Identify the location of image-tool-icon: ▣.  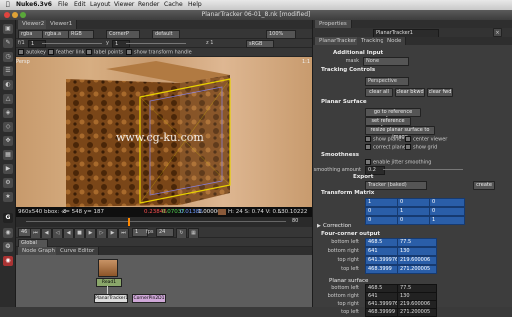
(8, 29).